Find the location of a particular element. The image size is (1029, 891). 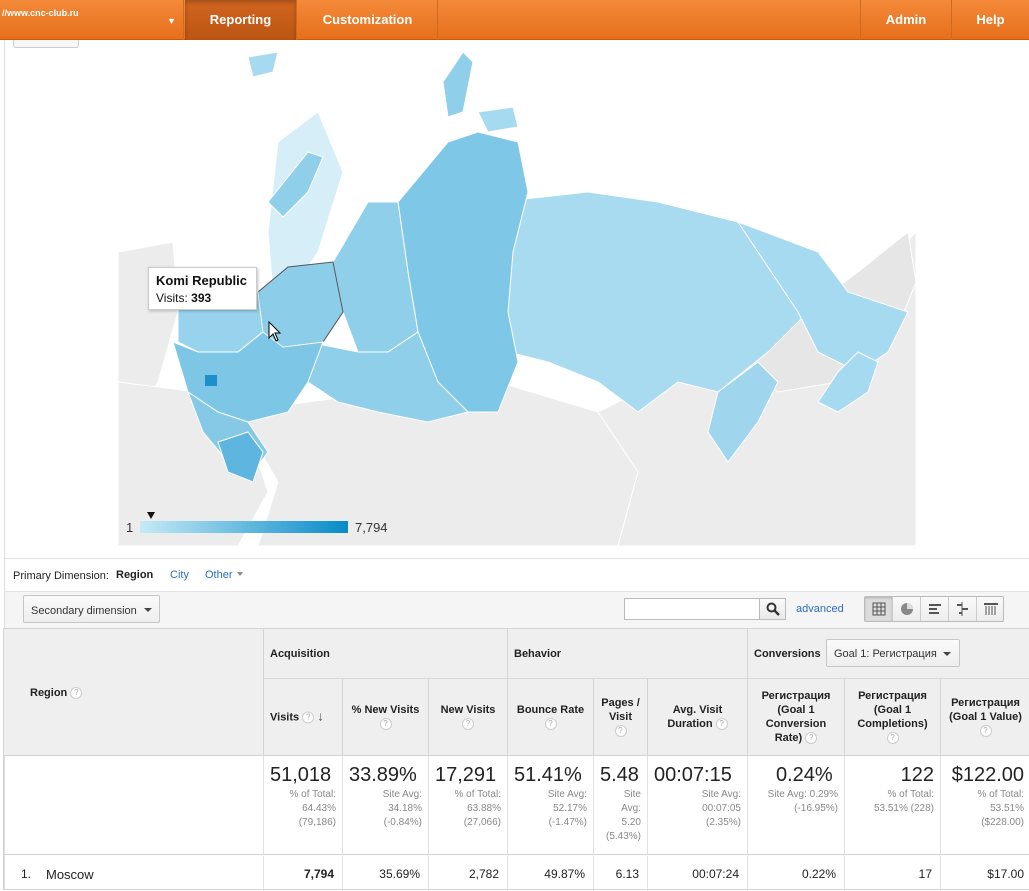

totals-pct-new-visits-l2: 34.18% is located at coordinates (405, 808).